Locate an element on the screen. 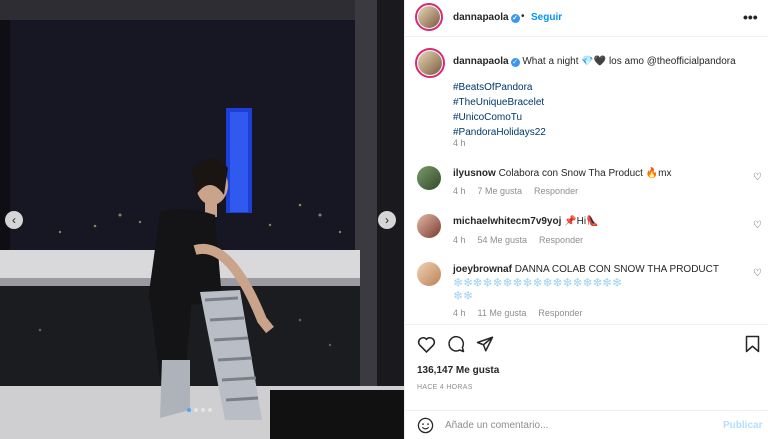 This screenshot has height=439, width=768. follow-button: Seguir is located at coordinates (546, 17).